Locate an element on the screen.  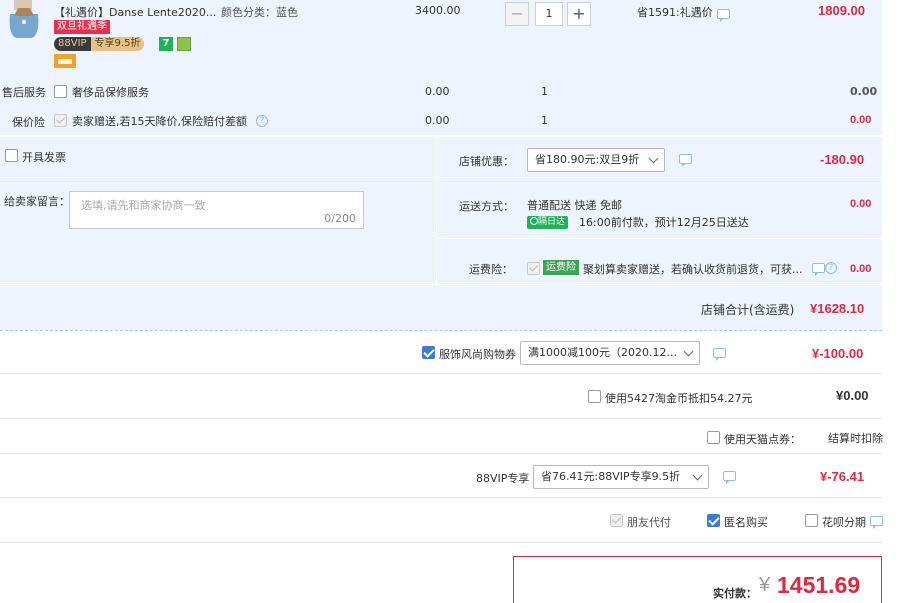
freight-insurance-label: 运费险： is located at coordinates (491, 269).